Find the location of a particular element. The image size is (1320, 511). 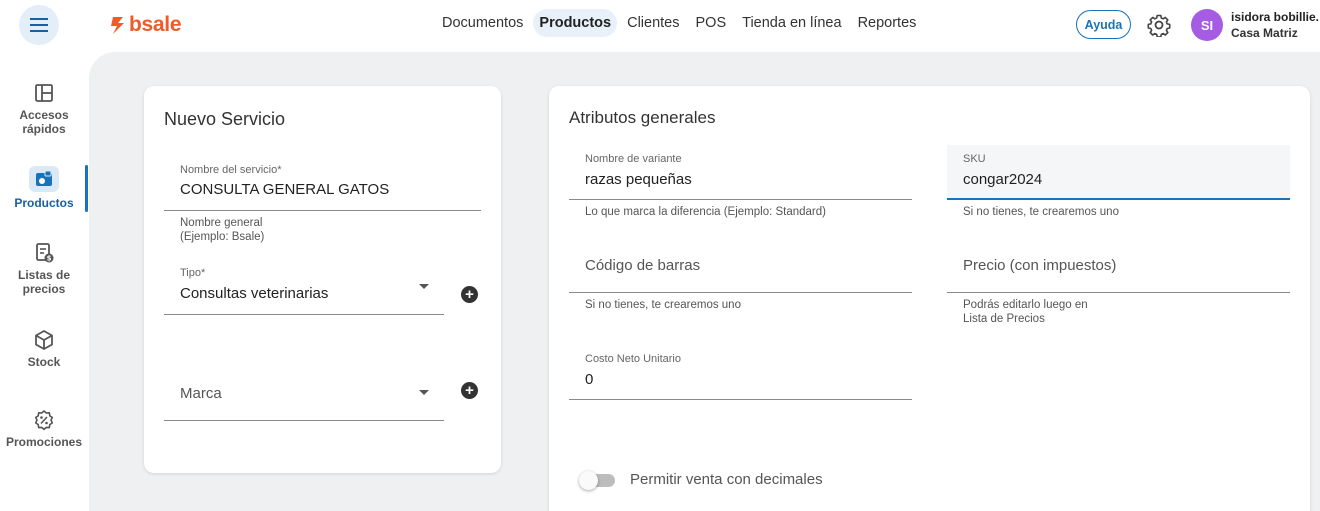

price-placeholder: Precio (con impuestos) is located at coordinates (1040, 265).